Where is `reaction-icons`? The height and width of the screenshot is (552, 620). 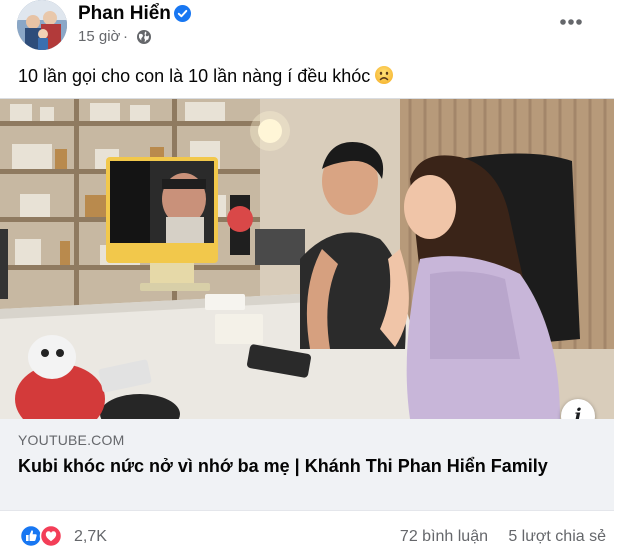
reaction-icons is located at coordinates (44, 536).